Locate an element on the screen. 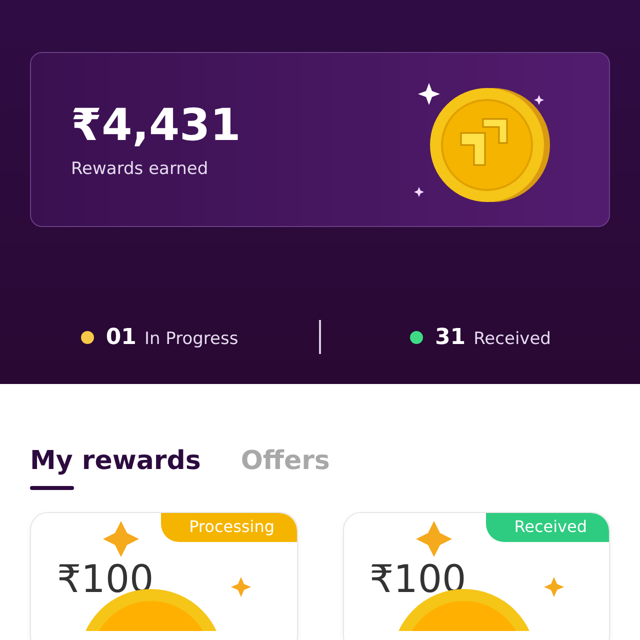  tab: My rewards is located at coordinates (115, 467).